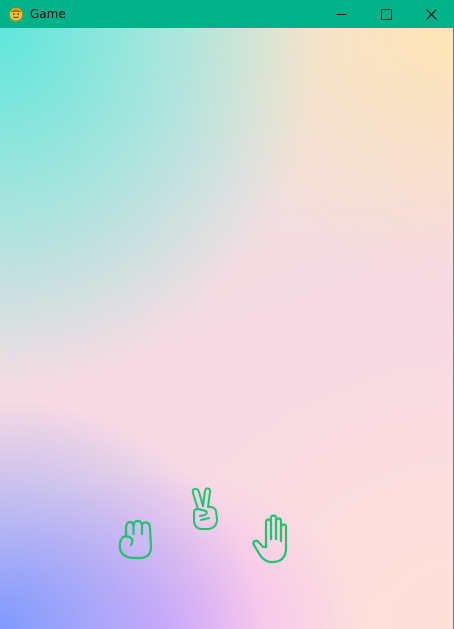 The width and height of the screenshot is (454, 629). I want to click on maximize-icon, so click(386, 14).